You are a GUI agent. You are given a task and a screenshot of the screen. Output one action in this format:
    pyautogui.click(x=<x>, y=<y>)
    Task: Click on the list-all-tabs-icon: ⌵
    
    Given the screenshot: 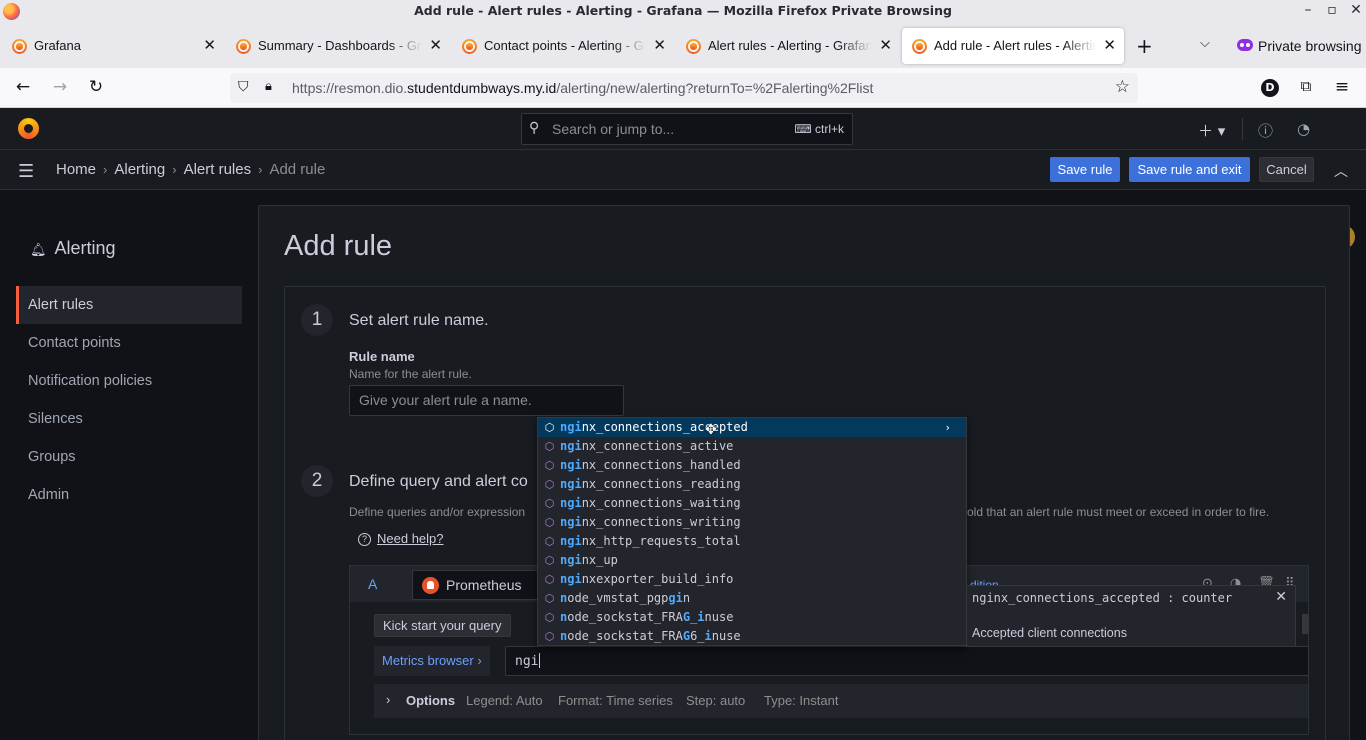 What is the action you would take?
    pyautogui.click(x=1205, y=43)
    